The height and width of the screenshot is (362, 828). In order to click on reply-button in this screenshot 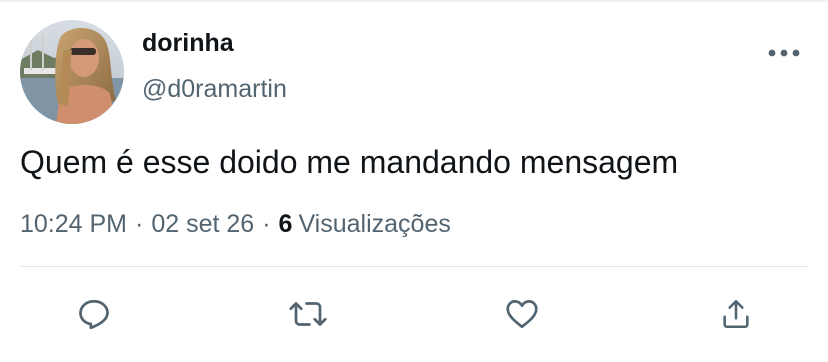, I will do `click(94, 314)`.